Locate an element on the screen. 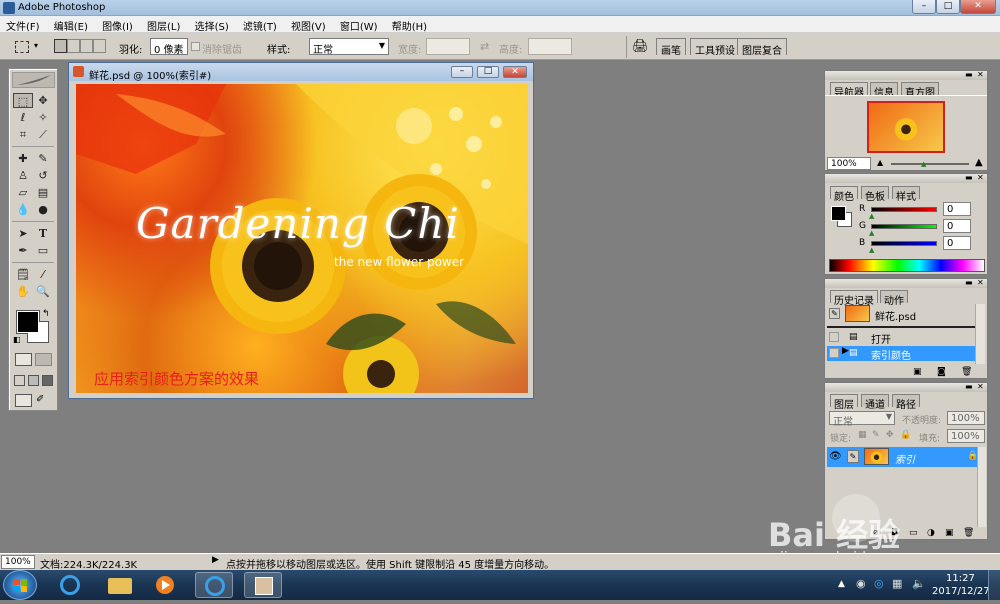 The image size is (1000, 604). panel-header: ▬ ✕ is located at coordinates (906, 178).